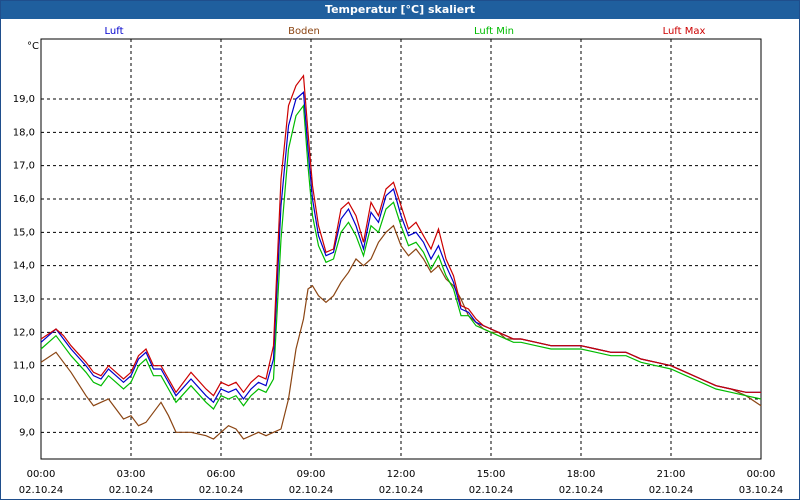 This screenshot has height=500, width=800. What do you see at coordinates (761, 490) in the screenshot?
I see `x-tick-date: 03.10.24` at bounding box center [761, 490].